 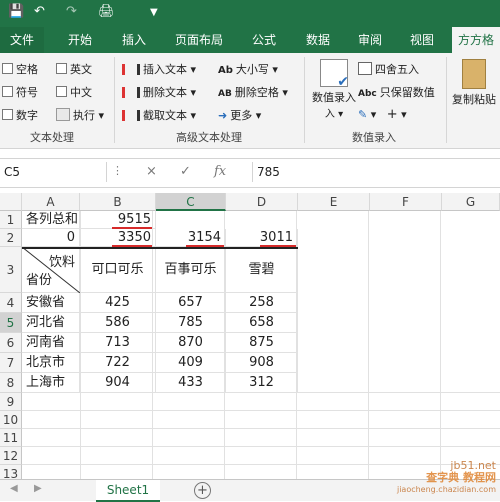 I want to click on cell-b8: 904, so click(x=118, y=383).